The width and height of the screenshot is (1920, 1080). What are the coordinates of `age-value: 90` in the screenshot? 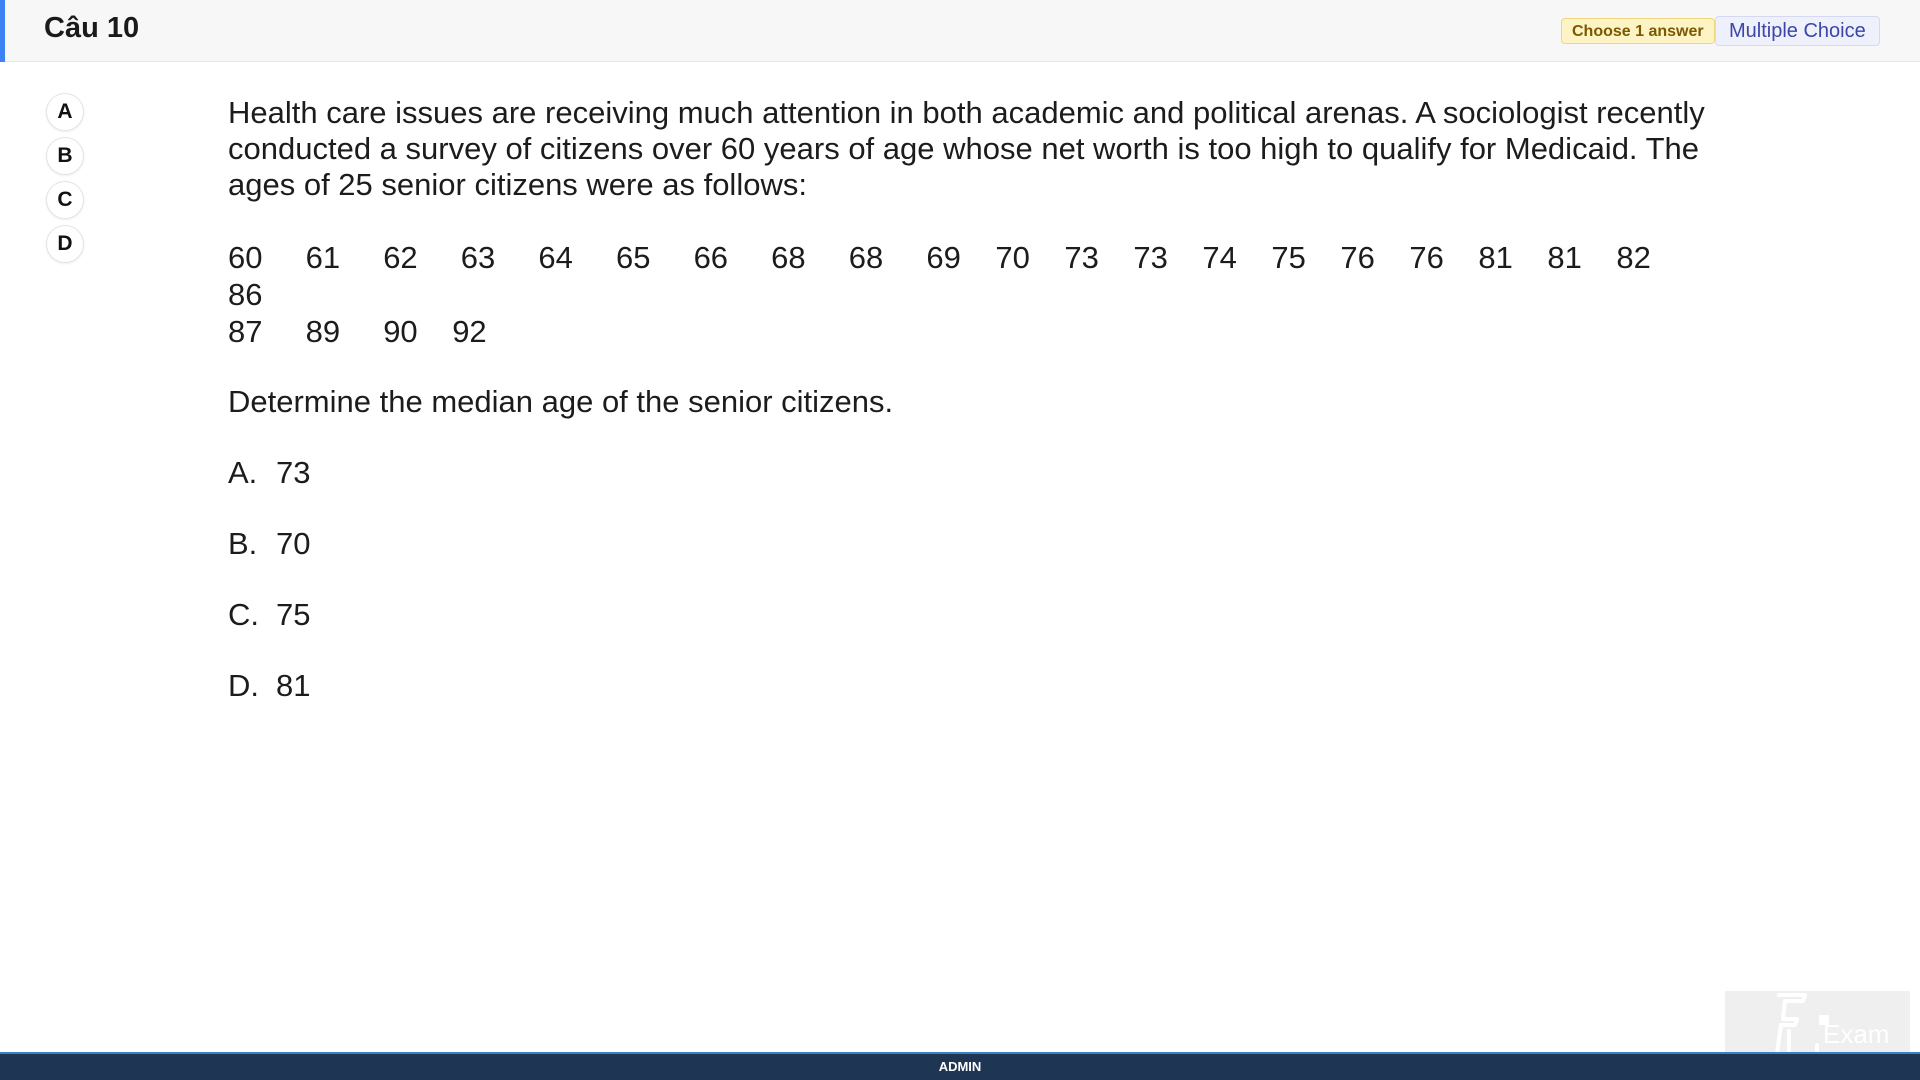 It's located at (400, 331).